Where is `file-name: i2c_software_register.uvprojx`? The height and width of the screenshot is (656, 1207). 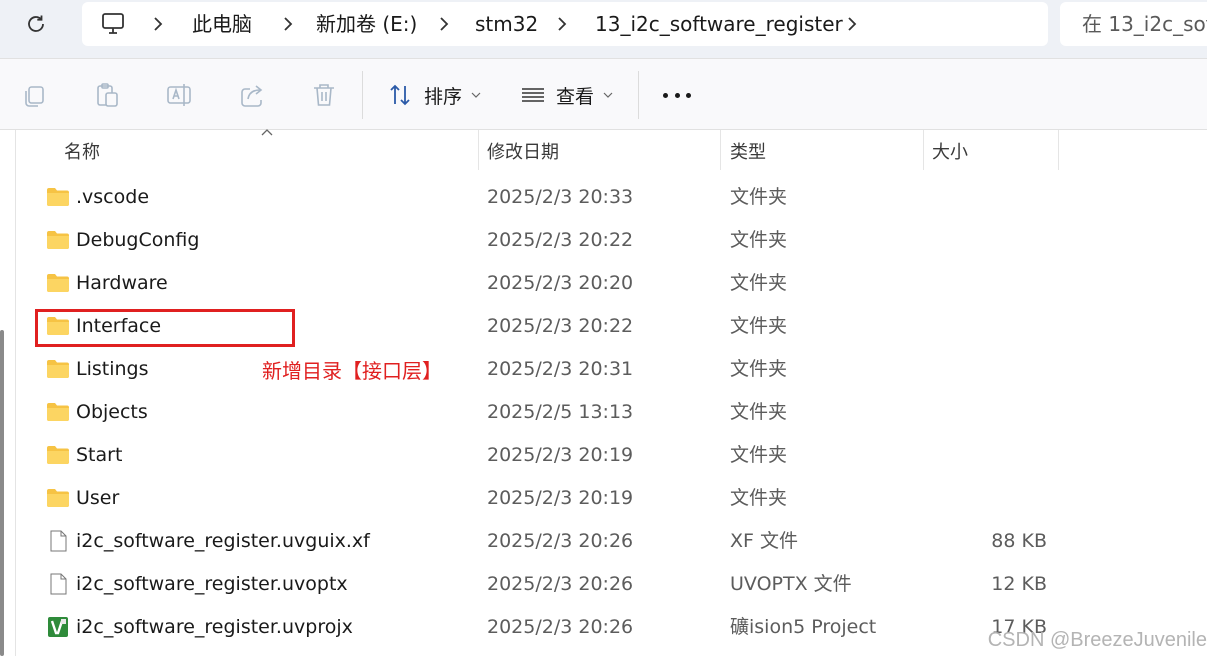 file-name: i2c_software_register.uvprojx is located at coordinates (214, 627).